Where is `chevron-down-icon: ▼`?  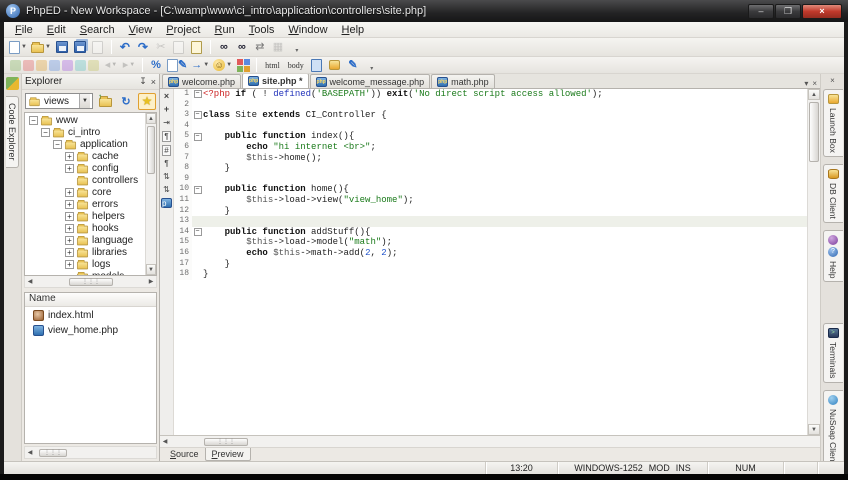
chevron-down-icon: ▼ is located at coordinates (84, 101).